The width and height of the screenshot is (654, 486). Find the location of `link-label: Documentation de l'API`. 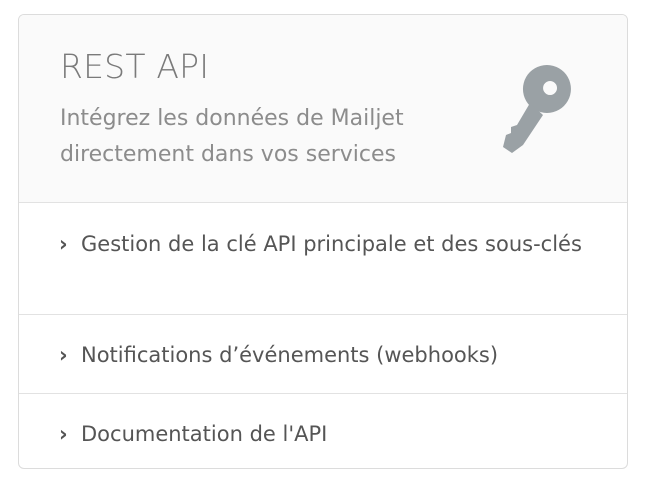

link-label: Documentation de l'API is located at coordinates (204, 434).